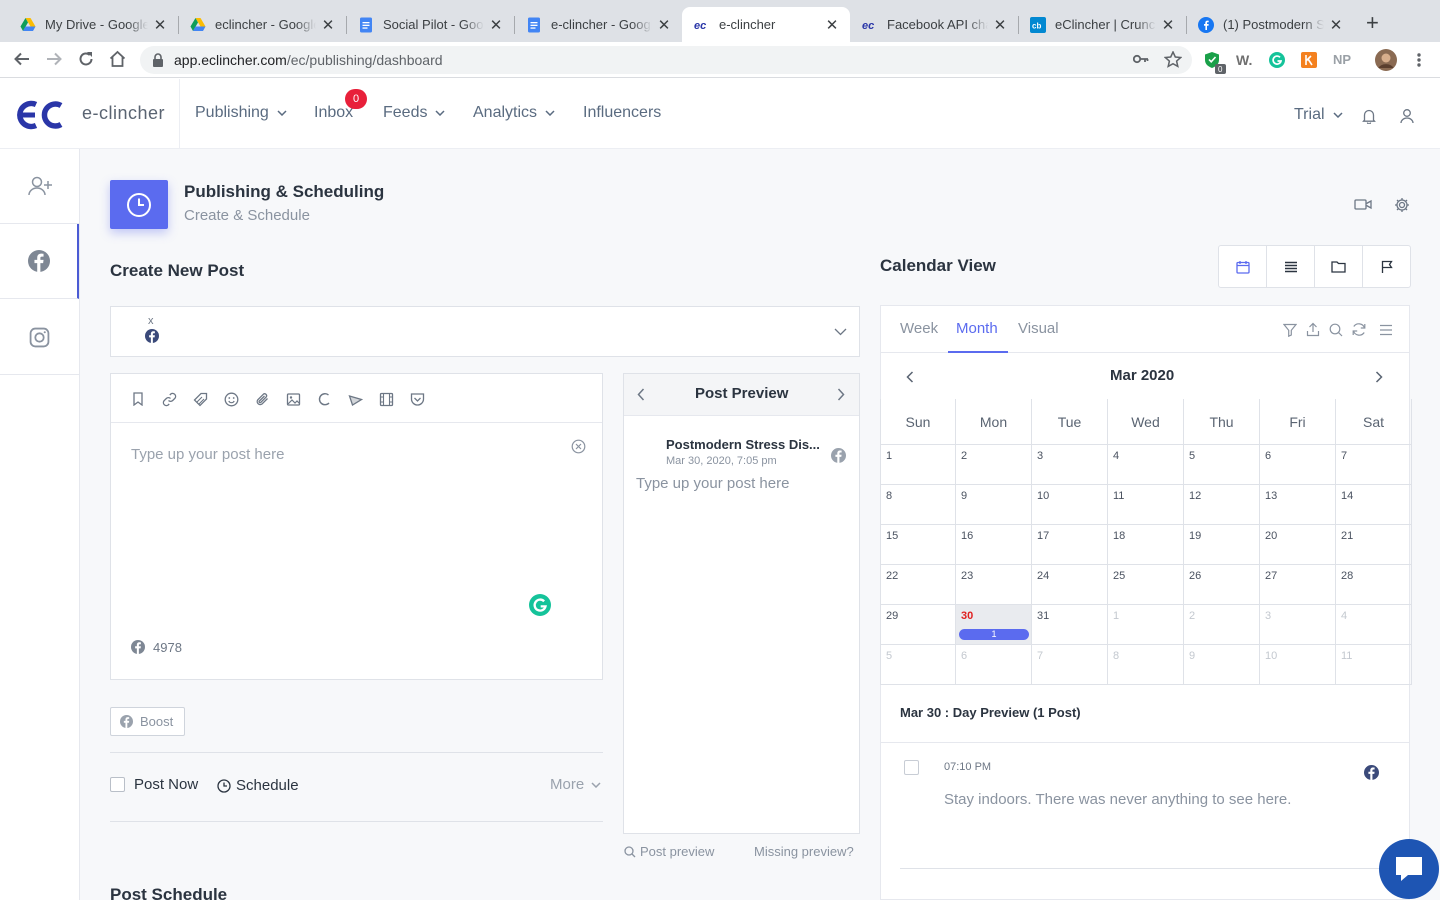 The height and width of the screenshot is (905, 1440). What do you see at coordinates (200, 399) in the screenshot?
I see `tag-icon` at bounding box center [200, 399].